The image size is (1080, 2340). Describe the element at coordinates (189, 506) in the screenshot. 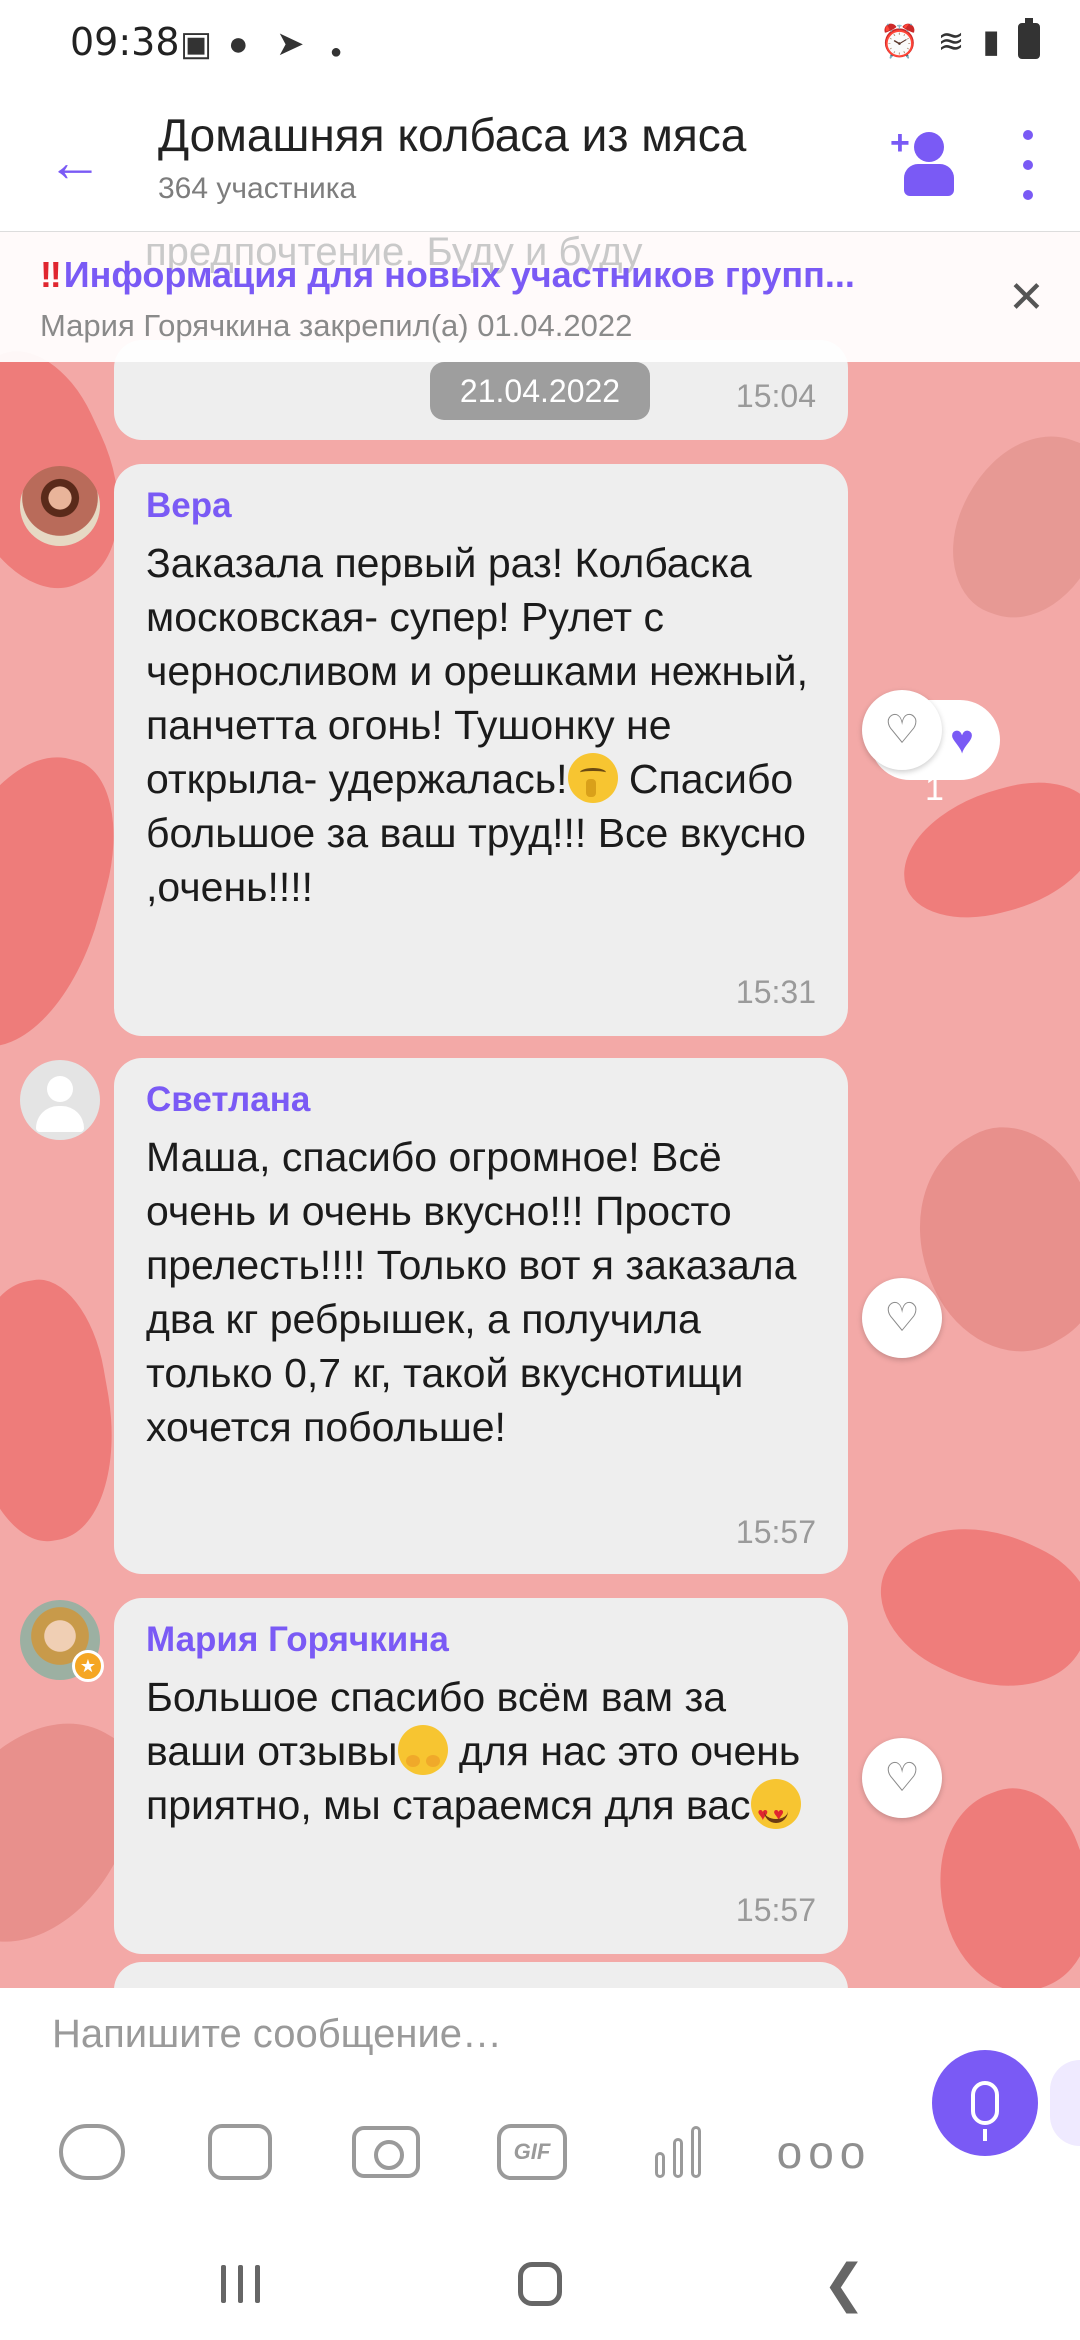

I see `sender-name: Вера` at that location.